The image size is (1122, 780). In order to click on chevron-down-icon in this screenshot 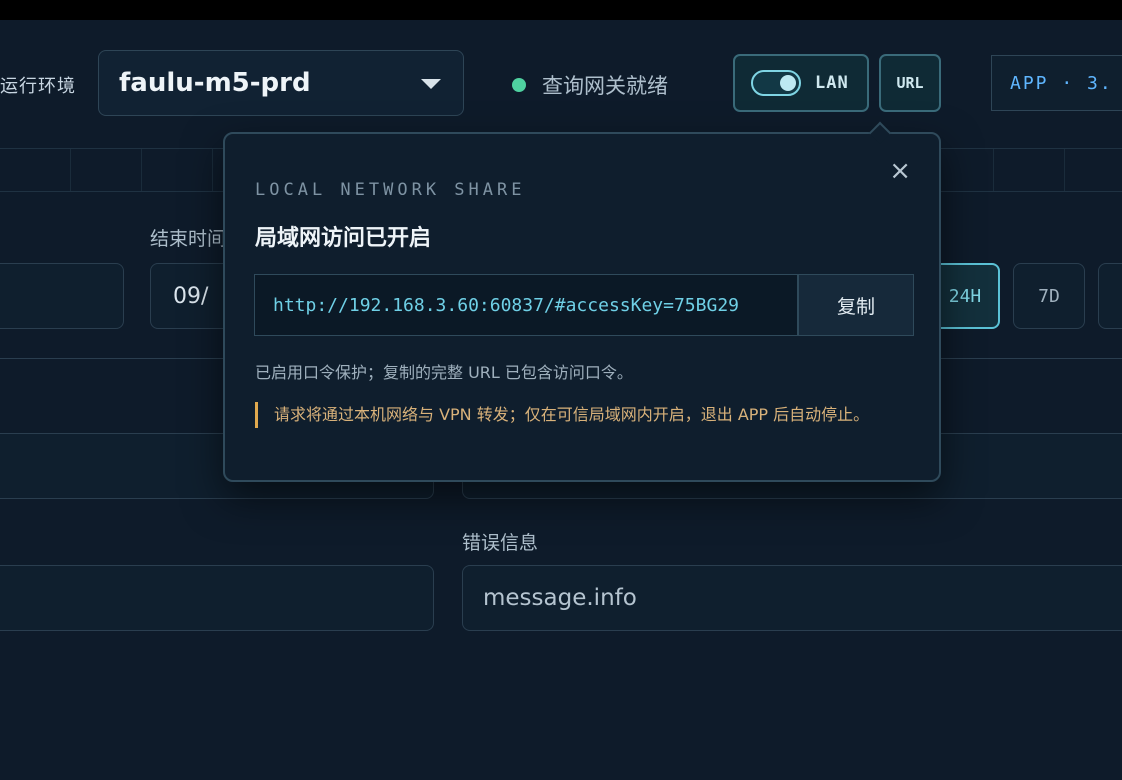, I will do `click(431, 84)`.